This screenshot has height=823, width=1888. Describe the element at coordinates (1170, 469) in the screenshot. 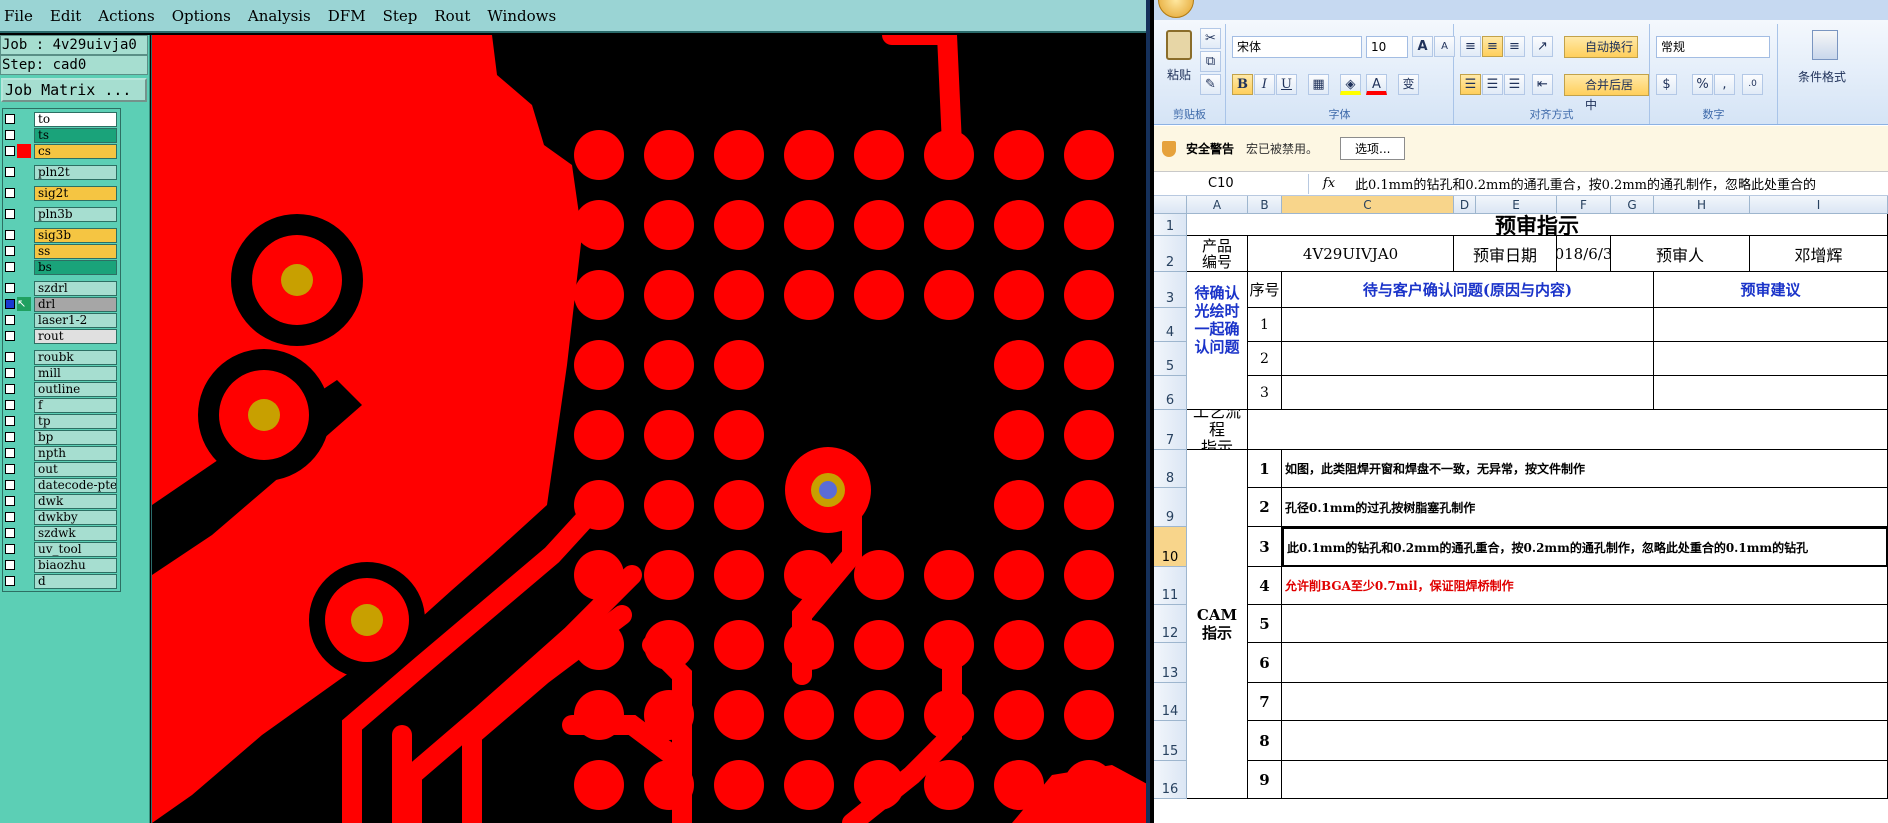

I see `row-header-8: 8` at that location.